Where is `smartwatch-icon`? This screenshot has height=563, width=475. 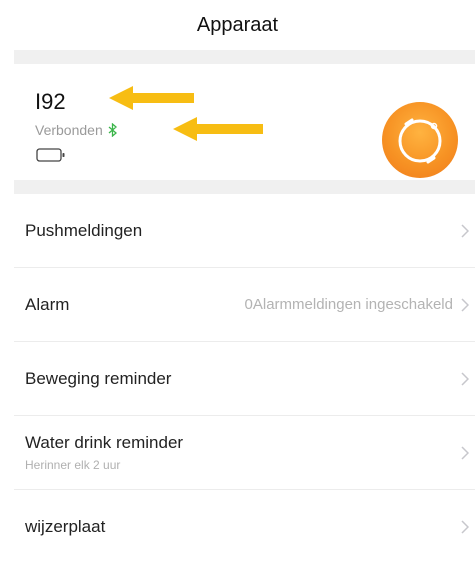
smartwatch-icon is located at coordinates (420, 141).